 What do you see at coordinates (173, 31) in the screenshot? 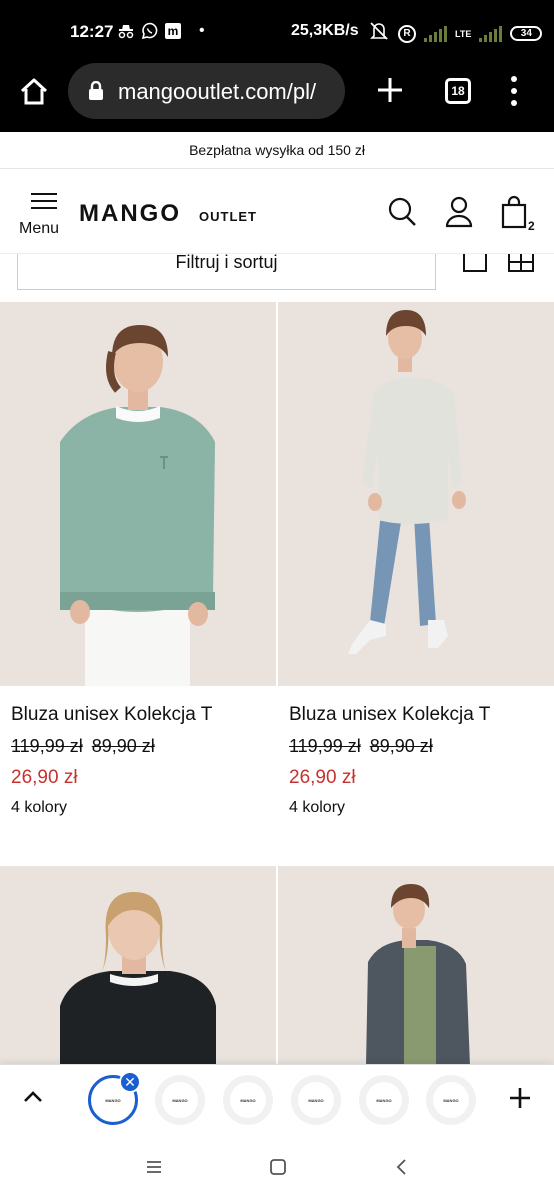
I see `m-app-icon: m` at bounding box center [173, 31].